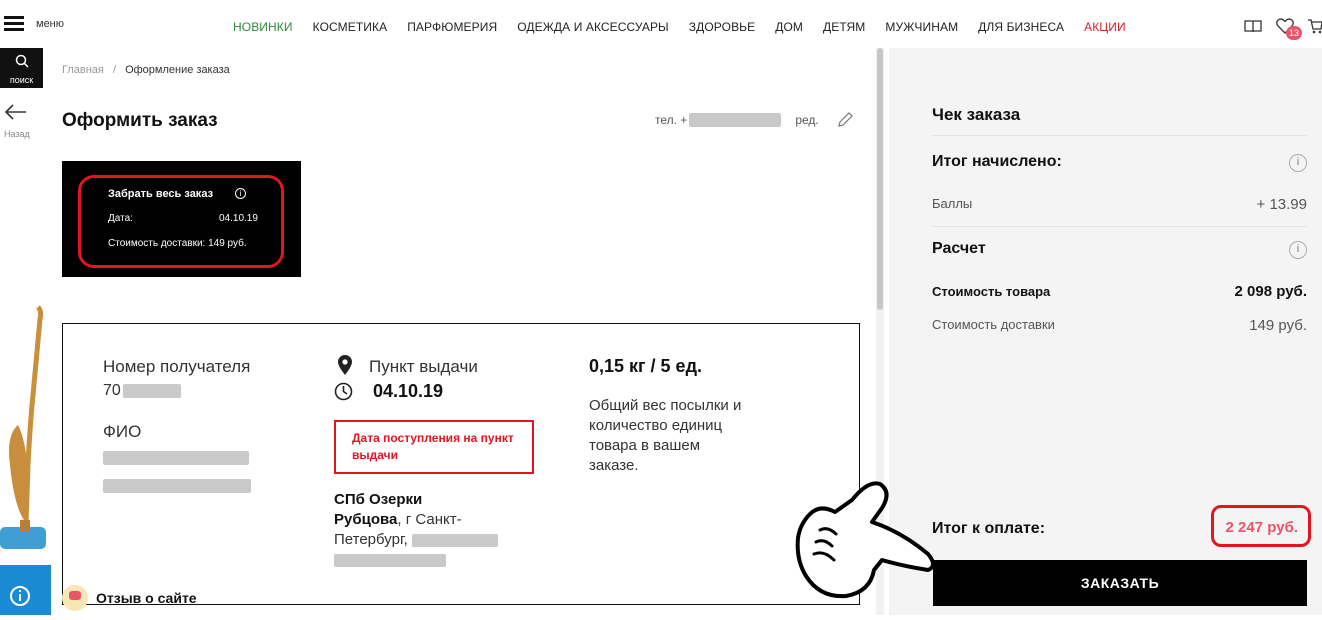 This screenshot has height=620, width=1322. Describe the element at coordinates (454, 540) in the screenshot. I see `address-redacted` at that location.